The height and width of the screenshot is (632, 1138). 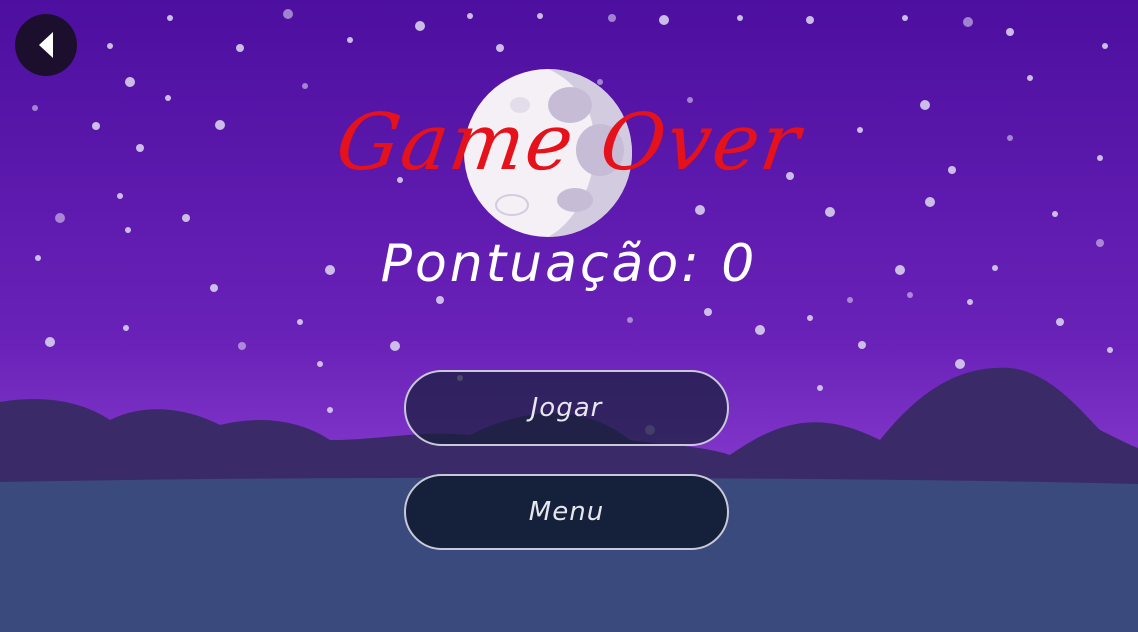 I want to click on menu-button-label: Menu, so click(x=566, y=512).